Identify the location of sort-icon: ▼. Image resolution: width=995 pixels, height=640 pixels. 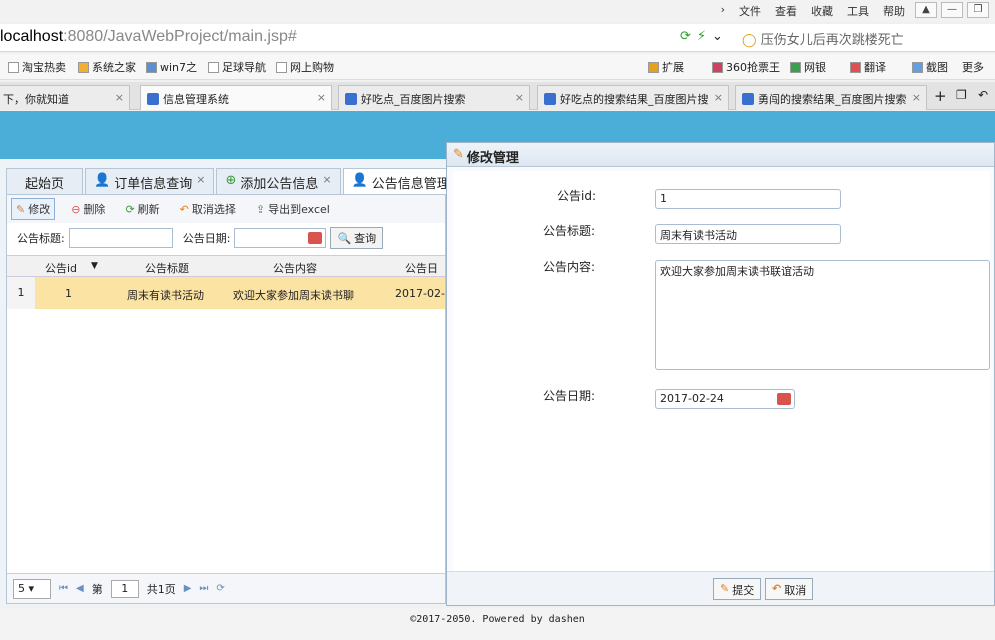
(94, 266).